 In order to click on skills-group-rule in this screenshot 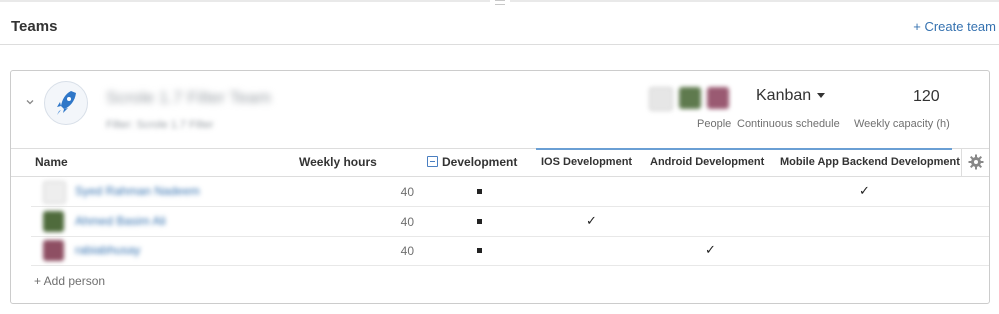, I will do `click(744, 149)`.